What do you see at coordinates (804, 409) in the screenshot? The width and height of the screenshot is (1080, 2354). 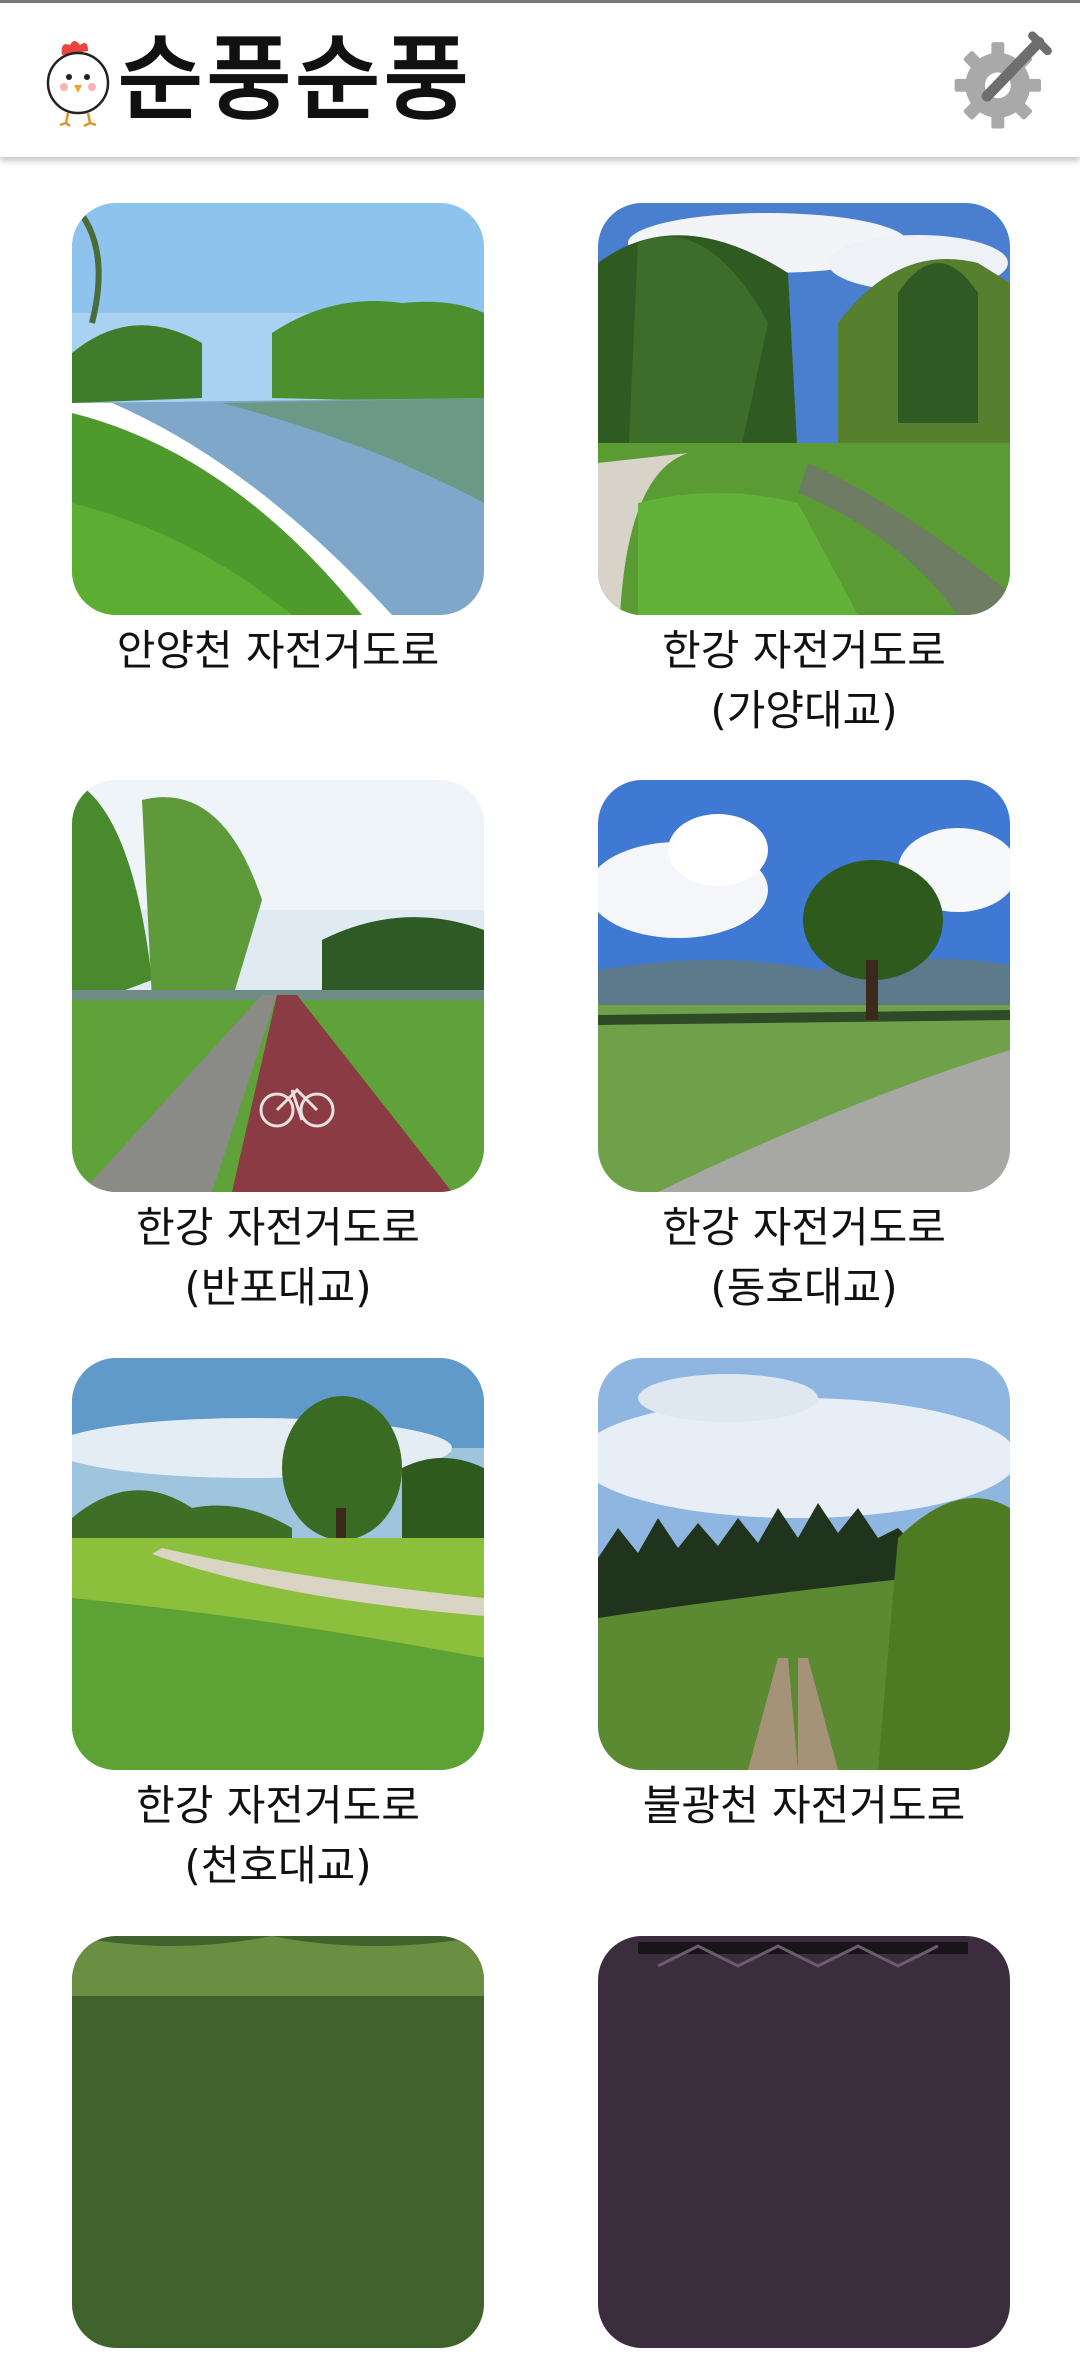 I see `route-photo-park-path-stream` at bounding box center [804, 409].